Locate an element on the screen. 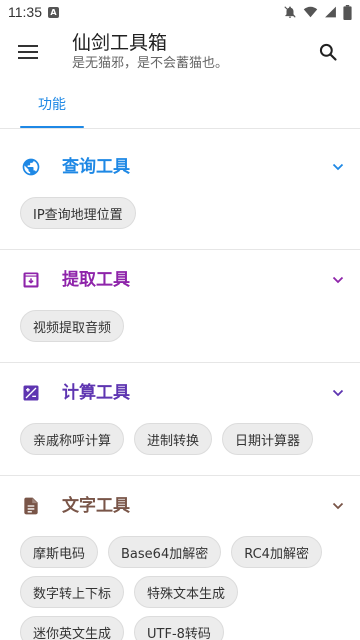 The height and width of the screenshot is (640, 360). tab-divider is located at coordinates (180, 128).